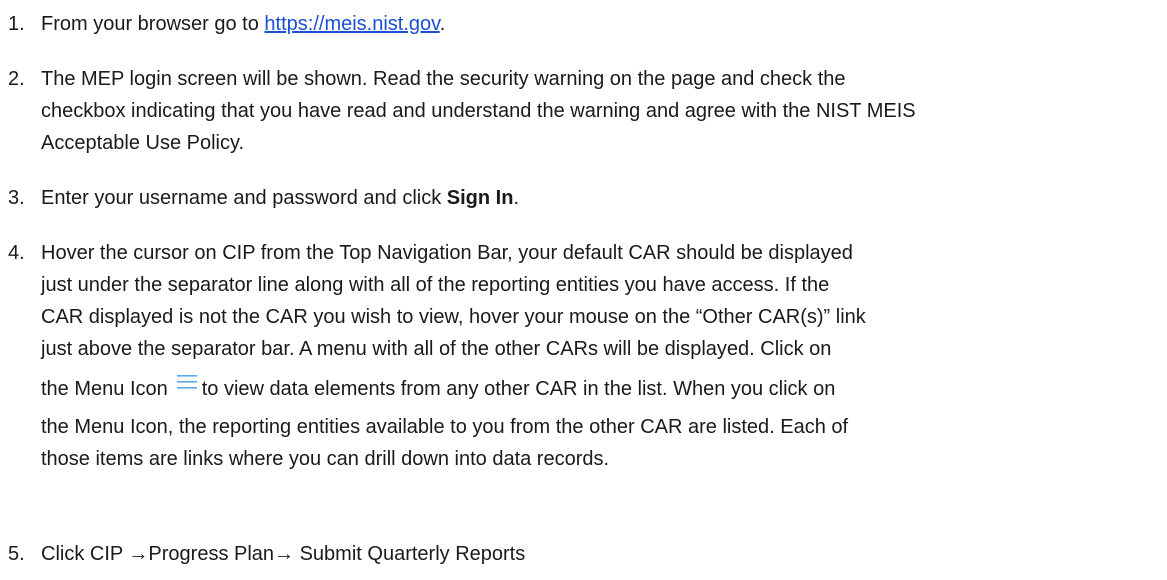  I want to click on step-number: 2., so click(16, 79).